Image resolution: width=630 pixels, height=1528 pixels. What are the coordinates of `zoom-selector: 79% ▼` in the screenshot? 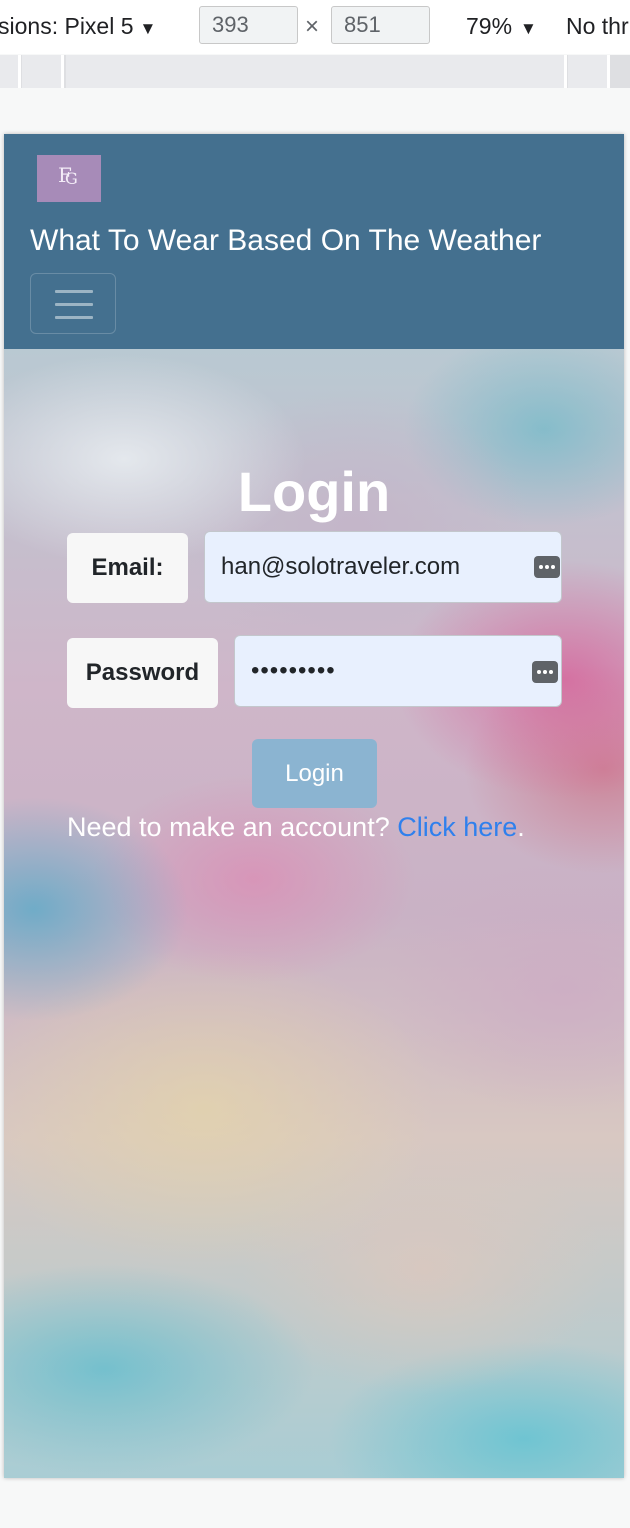 It's located at (501, 26).